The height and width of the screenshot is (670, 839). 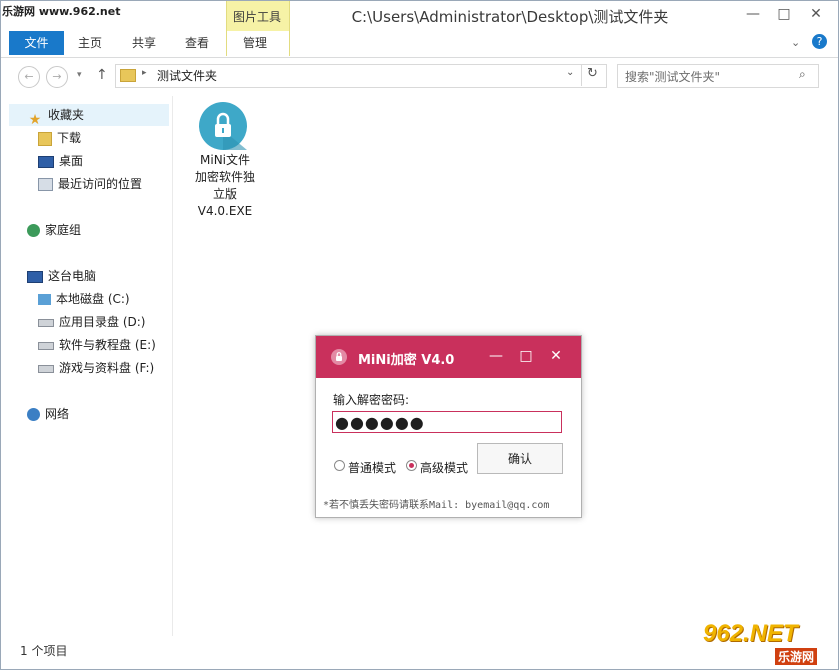 I want to click on file-name-line: 加密软件独, so click(x=224, y=177).